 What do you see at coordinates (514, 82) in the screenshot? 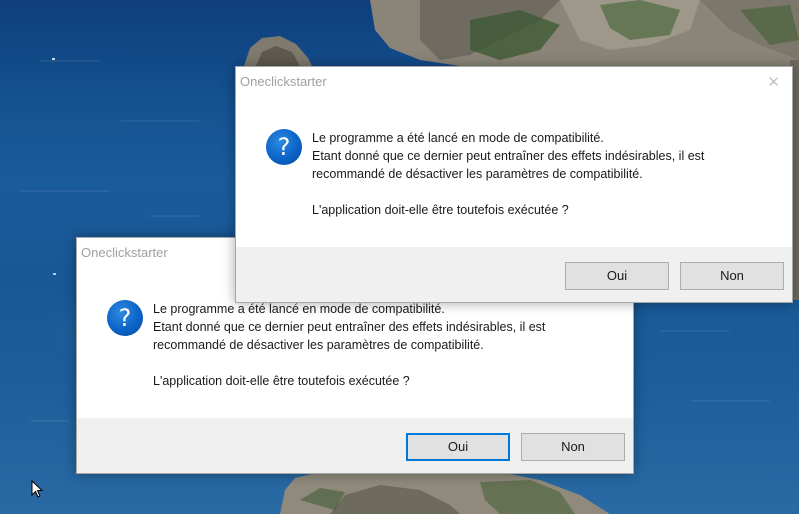
I see `titlebar: Oneclickstarter ✕` at bounding box center [514, 82].